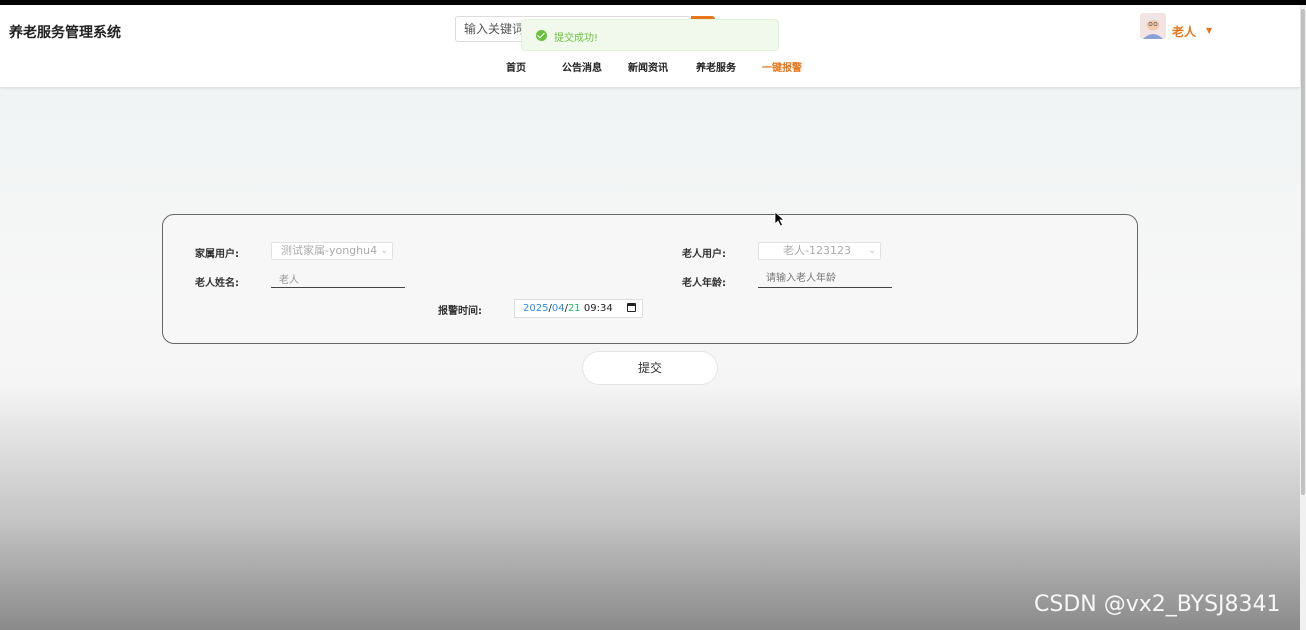  What do you see at coordinates (65, 33) in the screenshot?
I see `site-title: 养老服务管理系统` at bounding box center [65, 33].